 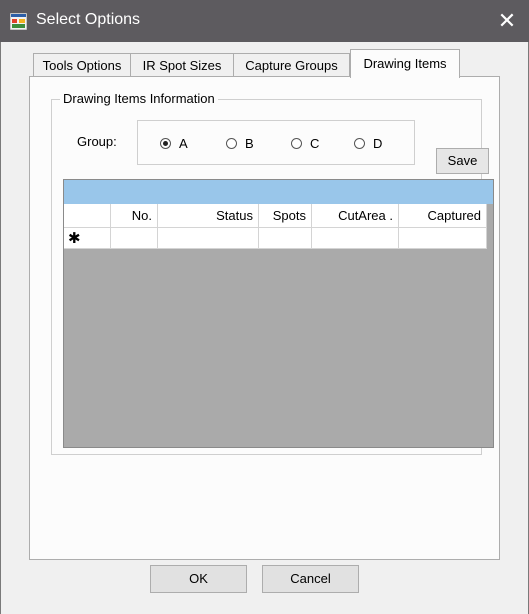 What do you see at coordinates (443, 216) in the screenshot?
I see `column-header-captured: Captured` at bounding box center [443, 216].